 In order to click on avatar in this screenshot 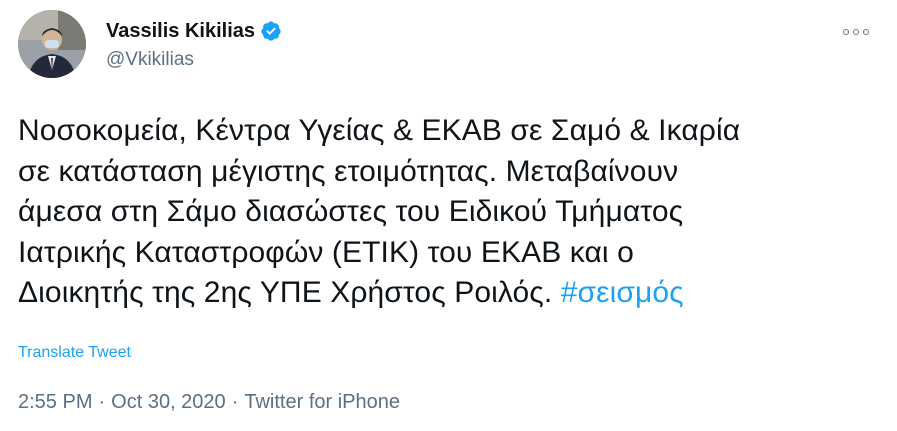, I will do `click(52, 44)`.